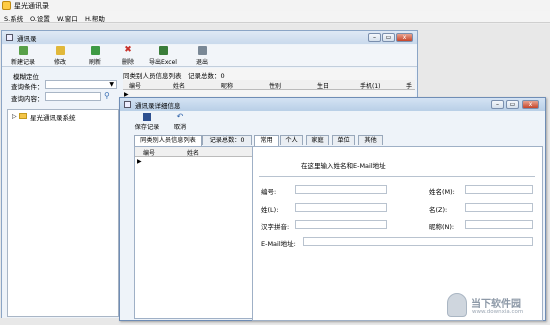 The image size is (550, 325). I want to click on nickname-field, so click(499, 224).